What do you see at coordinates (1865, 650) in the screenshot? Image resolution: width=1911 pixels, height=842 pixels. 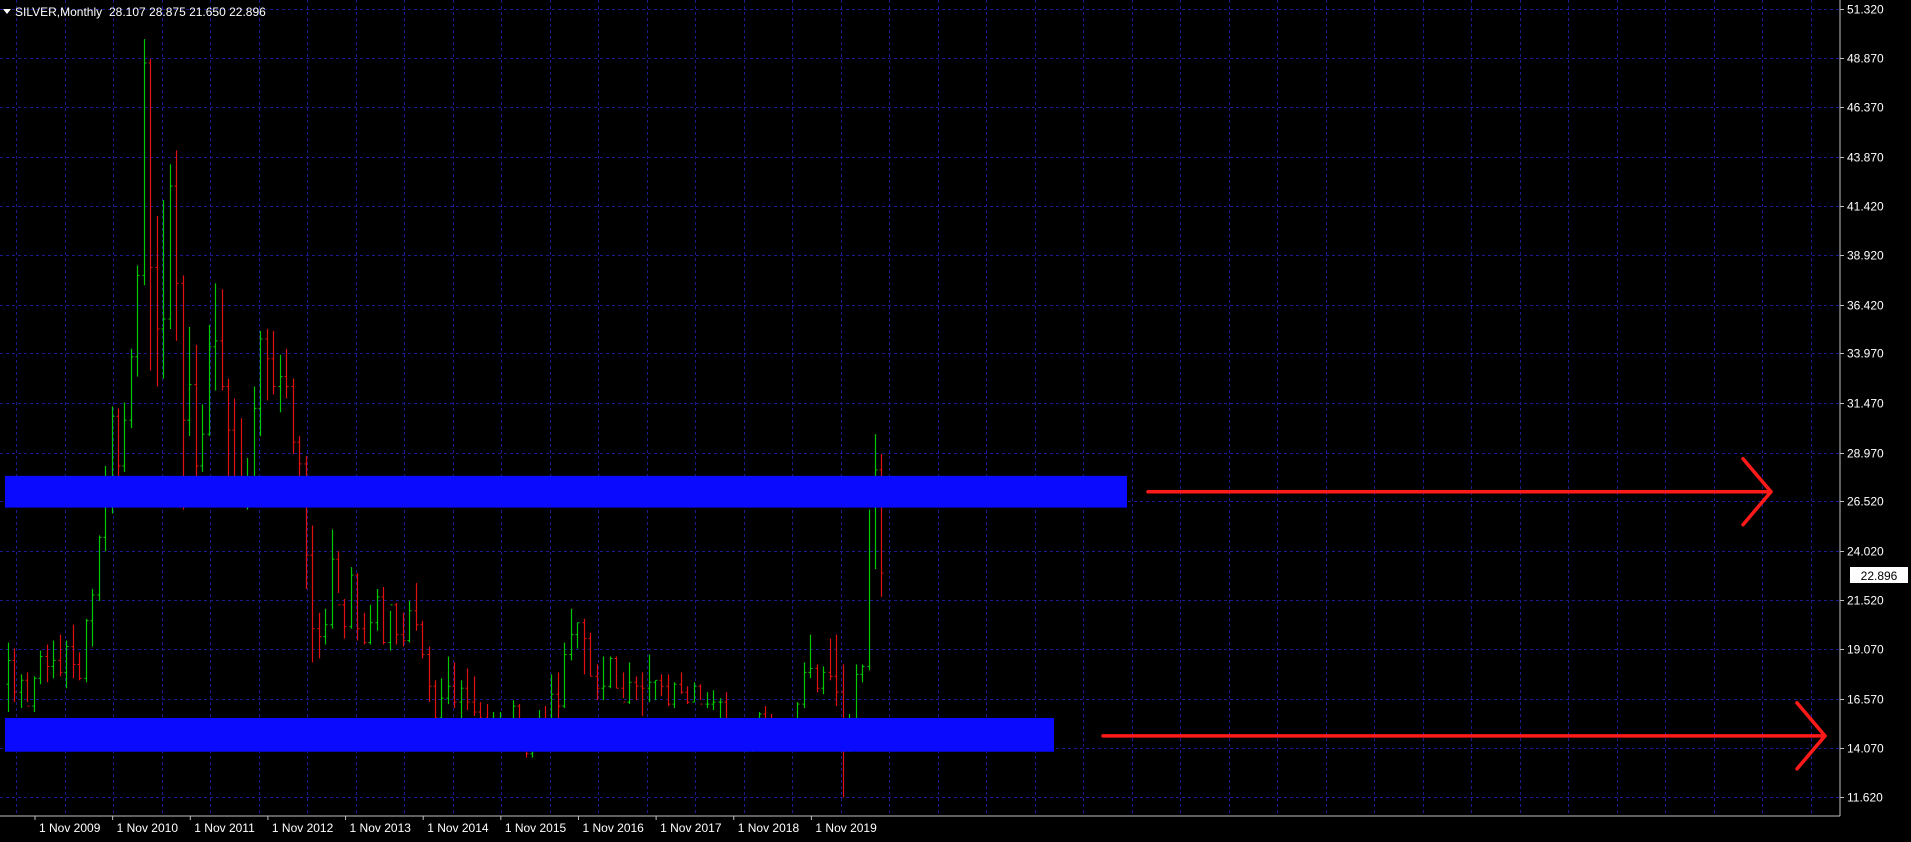 I see `price-tick-label: 19.070` at bounding box center [1865, 650].